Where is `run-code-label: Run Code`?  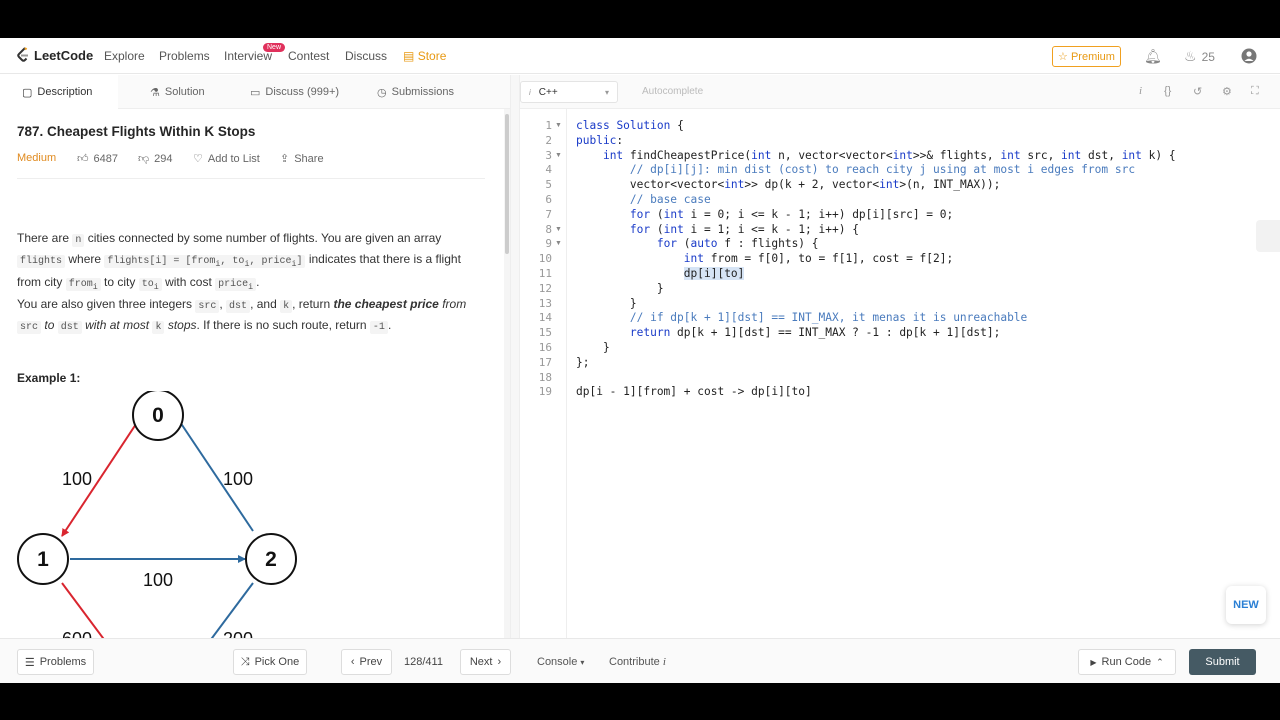
run-code-label: Run Code is located at coordinates (1126, 662).